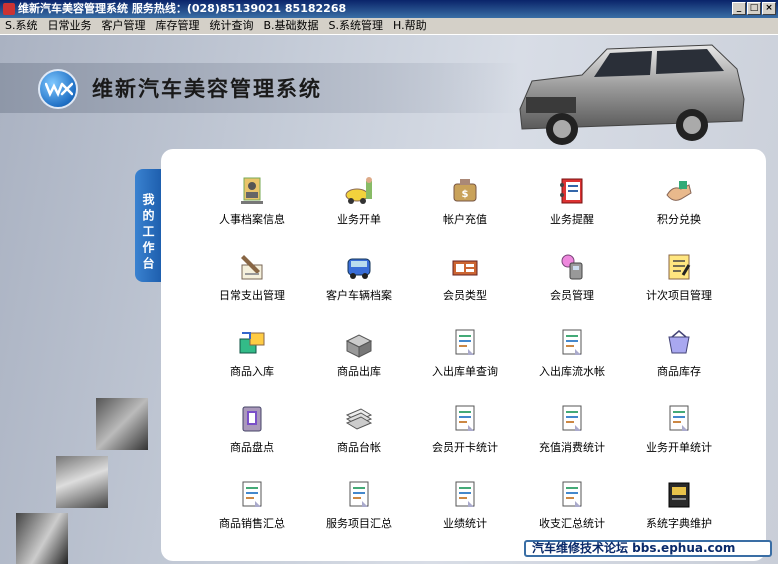  I want to click on function-tile: 充值消费统计, so click(572, 428).